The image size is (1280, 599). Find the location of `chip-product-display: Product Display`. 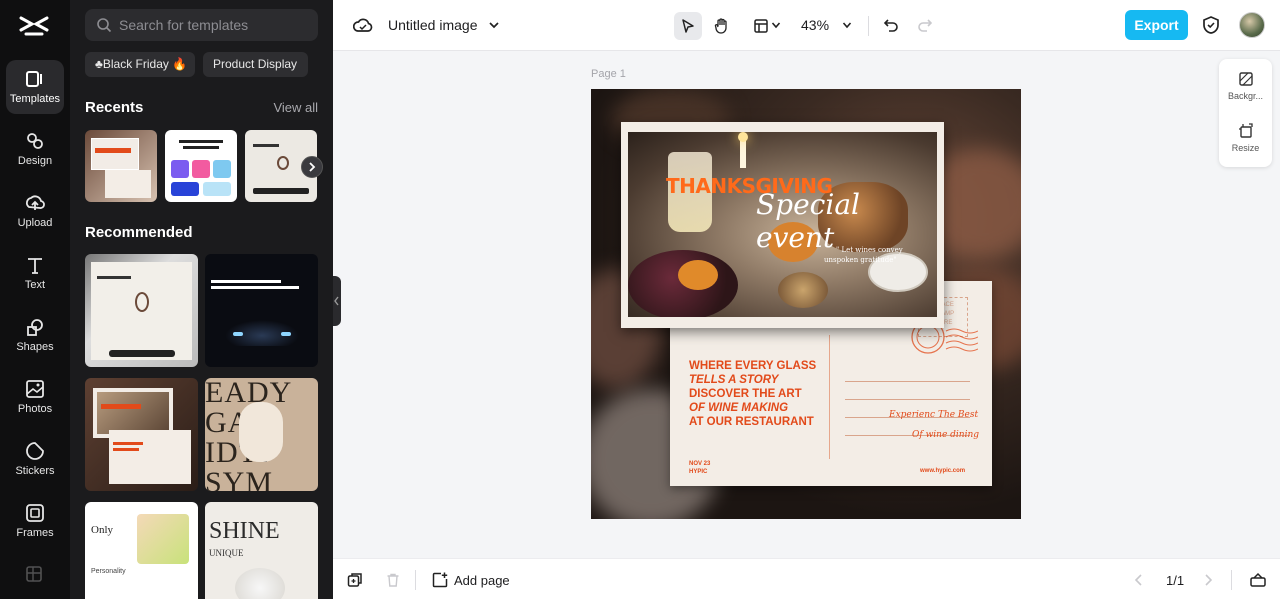

chip-product-display: Product Display is located at coordinates (255, 64).